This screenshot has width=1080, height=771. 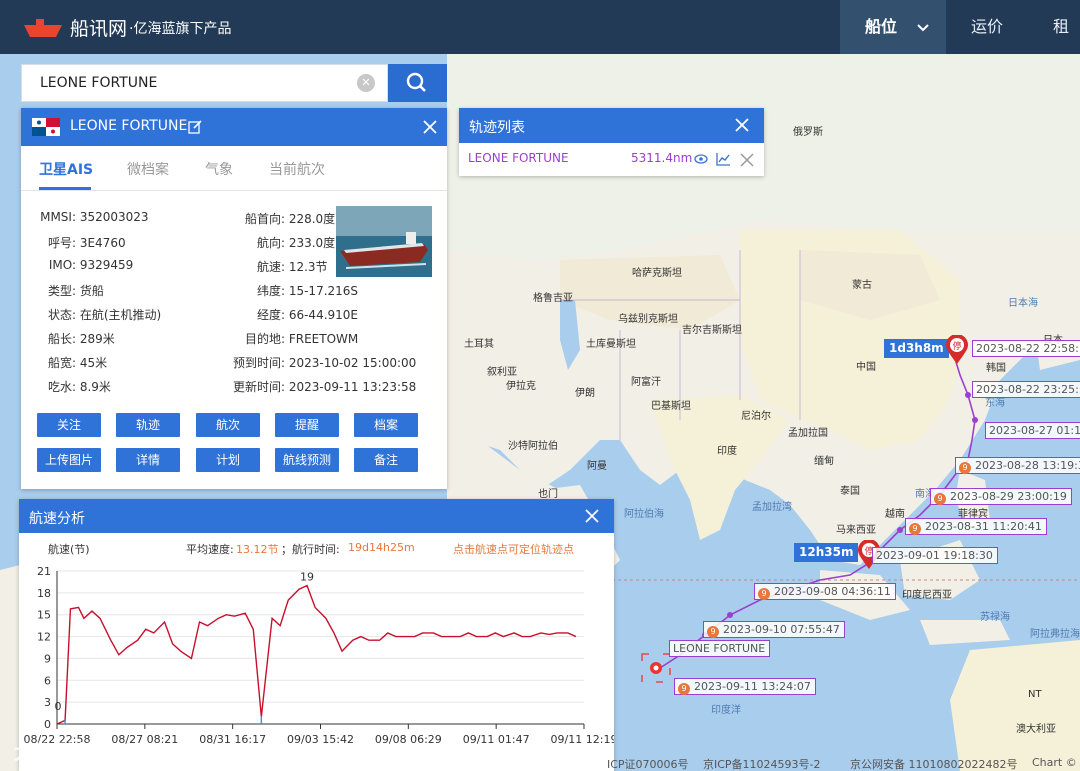 What do you see at coordinates (44, 637) in the screenshot?
I see `y-tick-label: 12` at bounding box center [44, 637].